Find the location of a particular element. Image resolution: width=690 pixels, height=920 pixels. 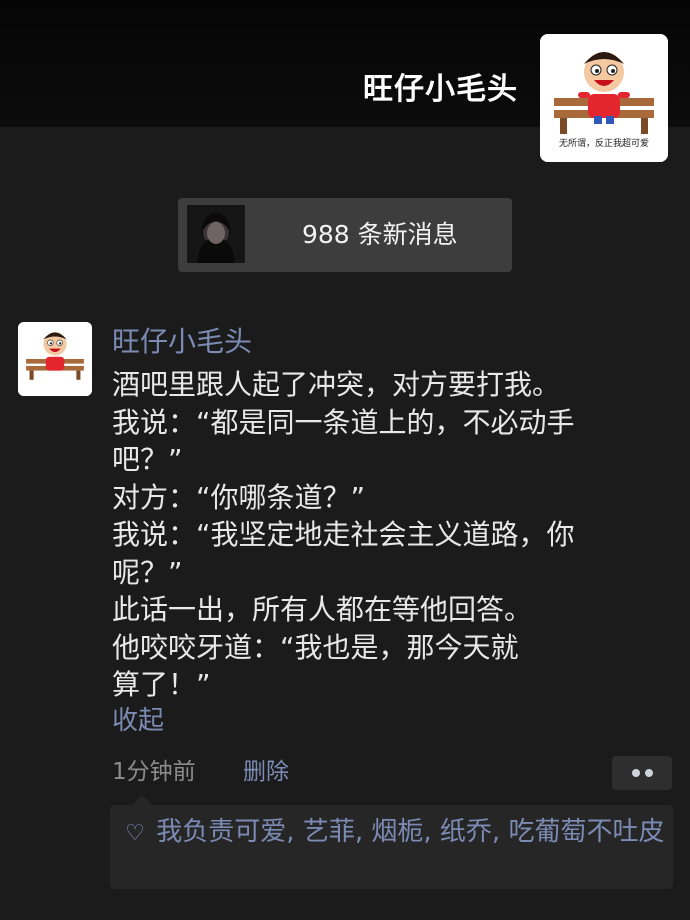

avatar-caption: 无所谓，反正我超可爱 is located at coordinates (603, 144).